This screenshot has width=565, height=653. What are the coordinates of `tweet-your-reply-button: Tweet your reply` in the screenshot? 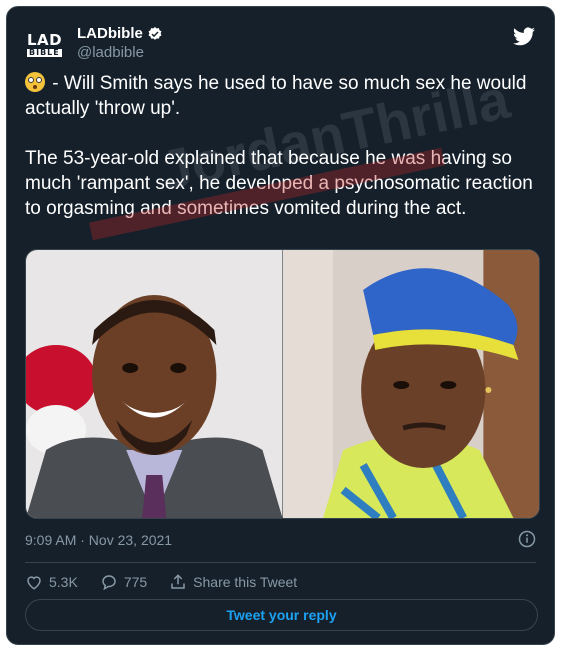 It's located at (281, 615).